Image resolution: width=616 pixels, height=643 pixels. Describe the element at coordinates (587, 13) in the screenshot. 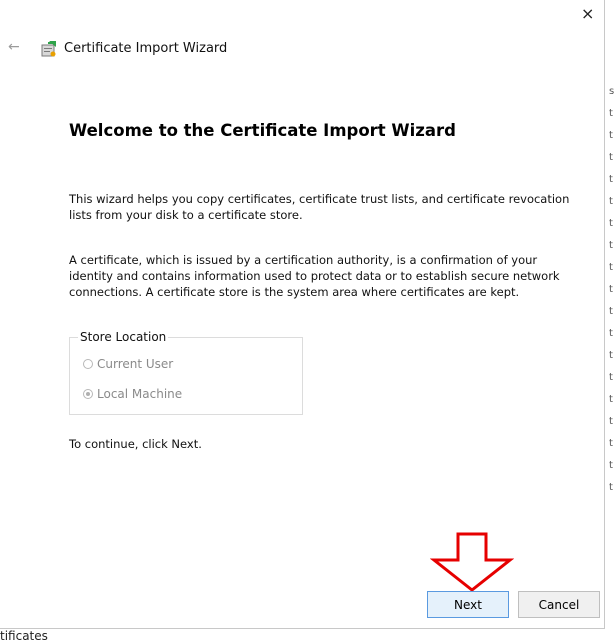

I see `close-button: ×` at that location.